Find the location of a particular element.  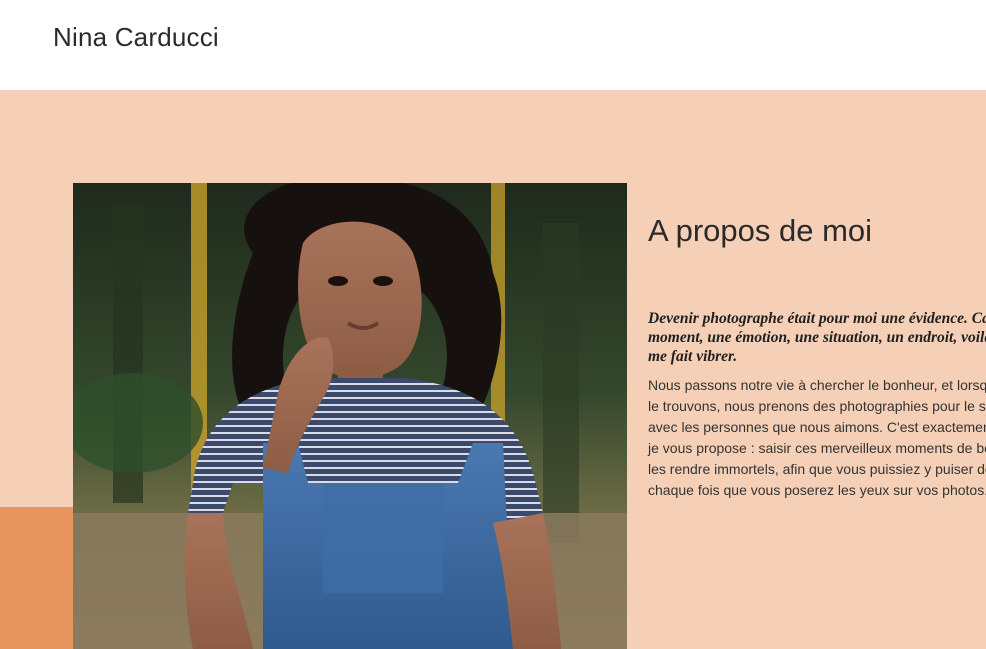

site-header: Nina Carducci is located at coordinates (493, 45).